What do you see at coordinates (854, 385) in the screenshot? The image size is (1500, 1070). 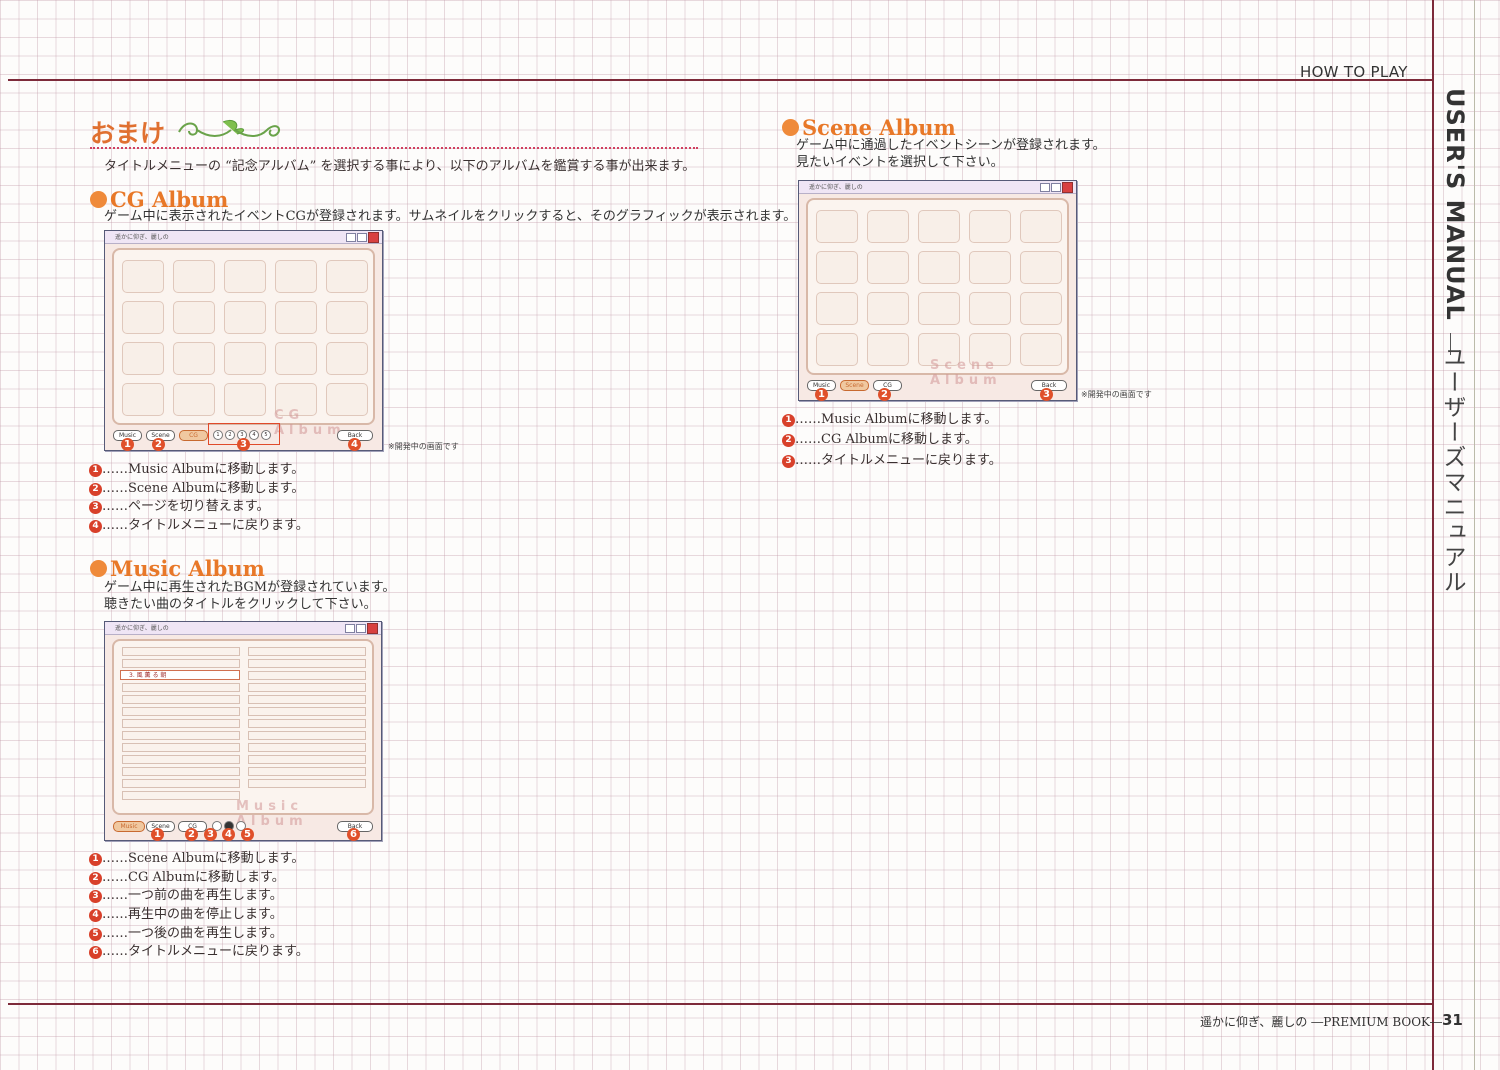 I see `scene-button: Scene` at bounding box center [854, 385].